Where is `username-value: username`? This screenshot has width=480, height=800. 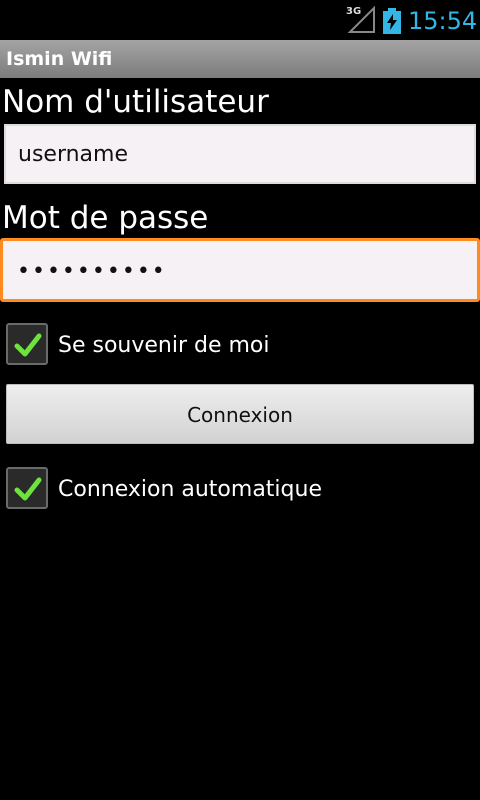
username-value: username is located at coordinates (73, 154).